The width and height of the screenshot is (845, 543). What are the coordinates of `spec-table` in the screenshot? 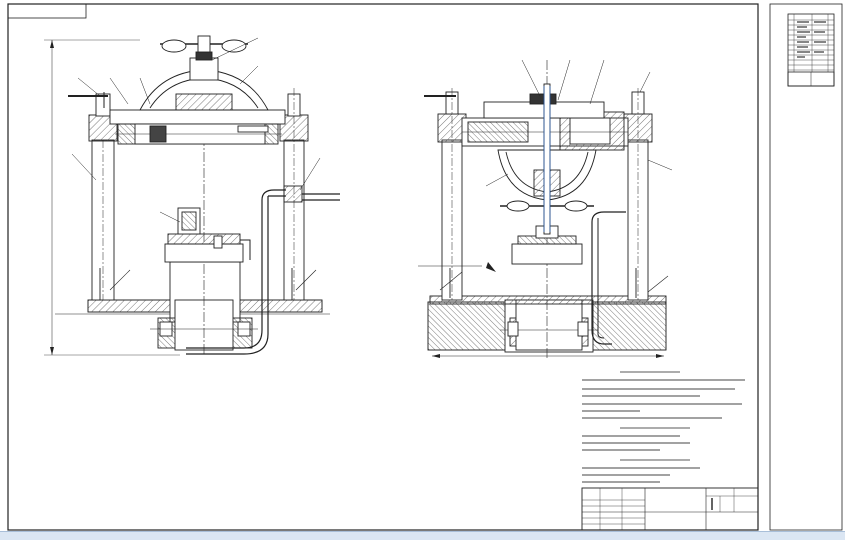 It's located at (811, 50).